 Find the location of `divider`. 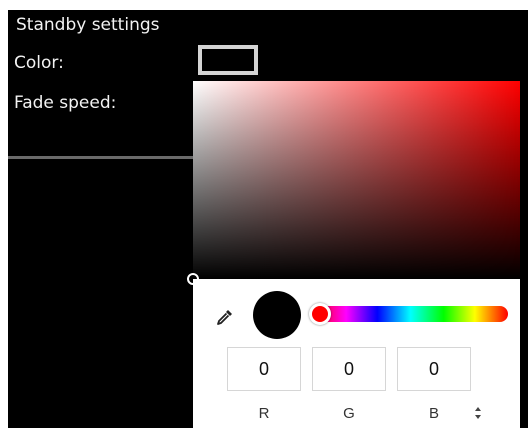

divider is located at coordinates (101, 157).